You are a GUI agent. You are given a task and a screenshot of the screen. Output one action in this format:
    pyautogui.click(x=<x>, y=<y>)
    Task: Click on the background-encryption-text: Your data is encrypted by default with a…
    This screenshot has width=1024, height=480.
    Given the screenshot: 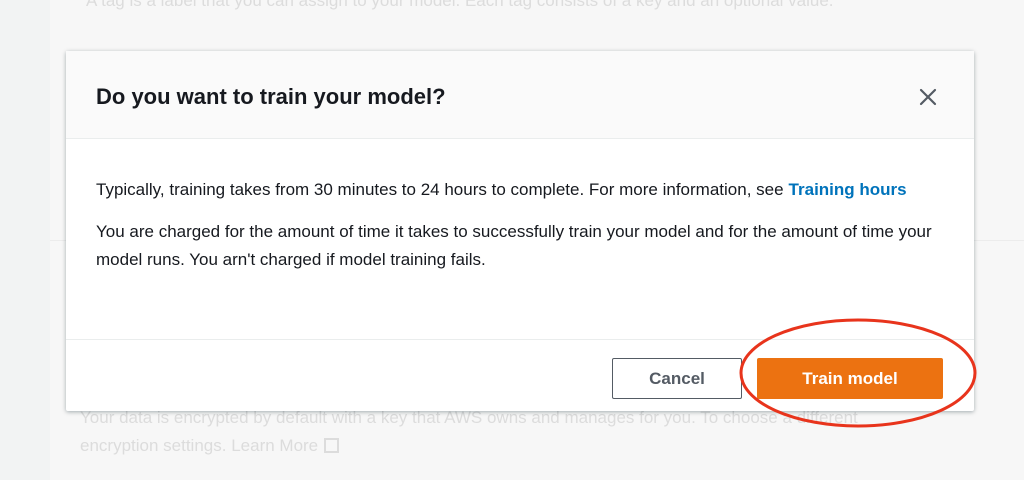 What is the action you would take?
    pyautogui.click(x=469, y=432)
    